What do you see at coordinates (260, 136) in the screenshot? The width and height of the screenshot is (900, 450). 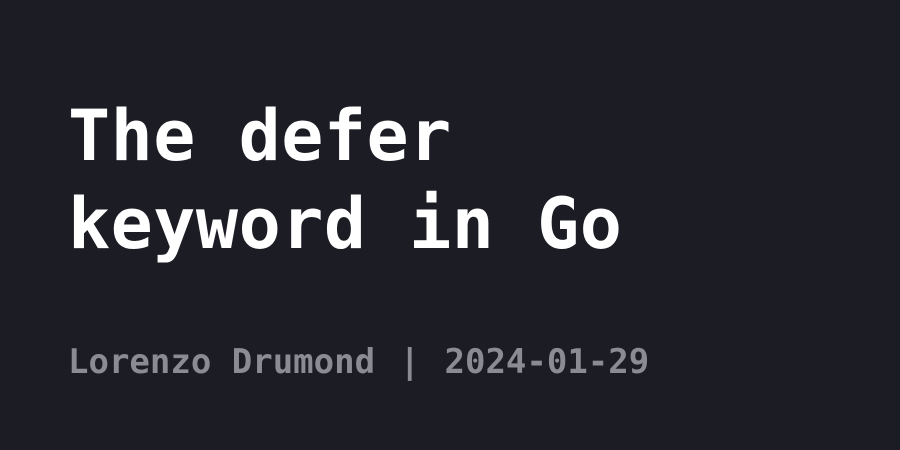 I see `post-title-line-1: The defer` at bounding box center [260, 136].